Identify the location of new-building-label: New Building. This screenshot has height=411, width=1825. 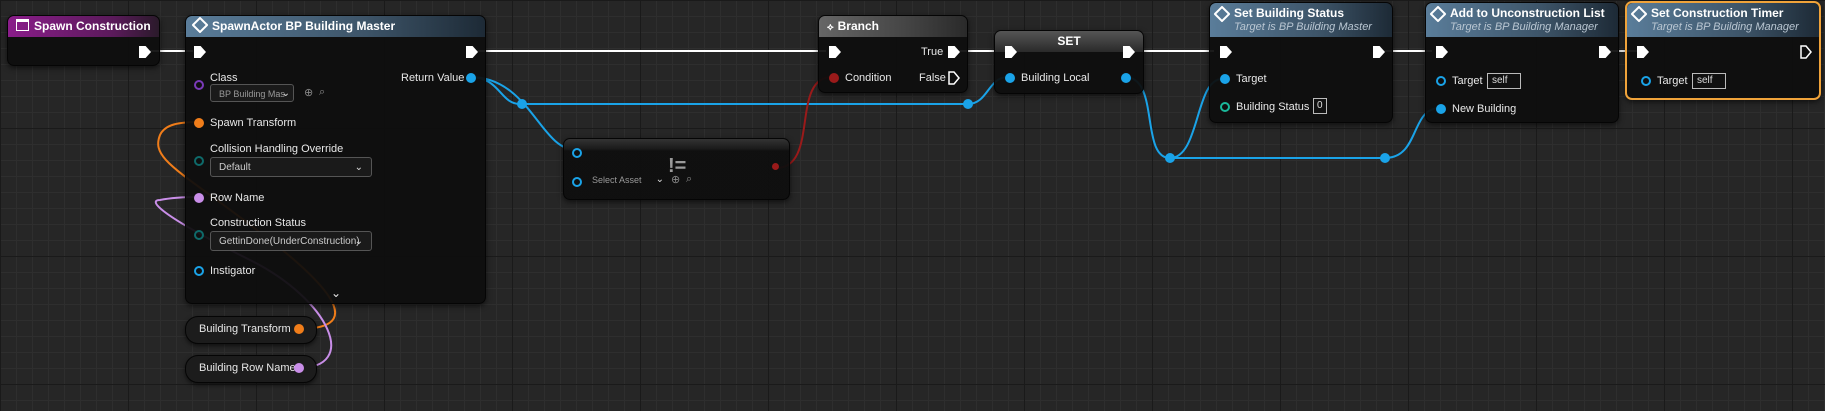
(1484, 109).